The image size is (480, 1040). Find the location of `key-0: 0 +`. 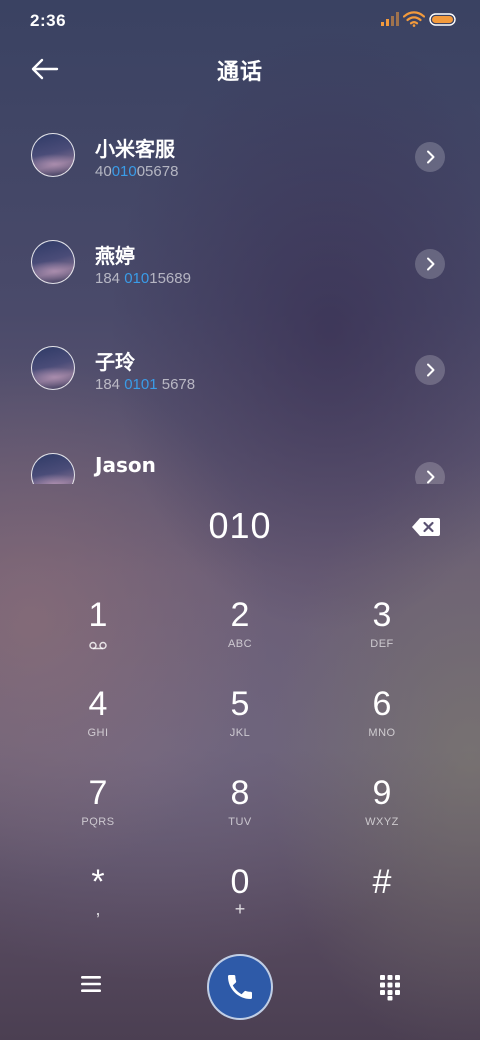

key-0: 0 + is located at coordinates (240, 886).